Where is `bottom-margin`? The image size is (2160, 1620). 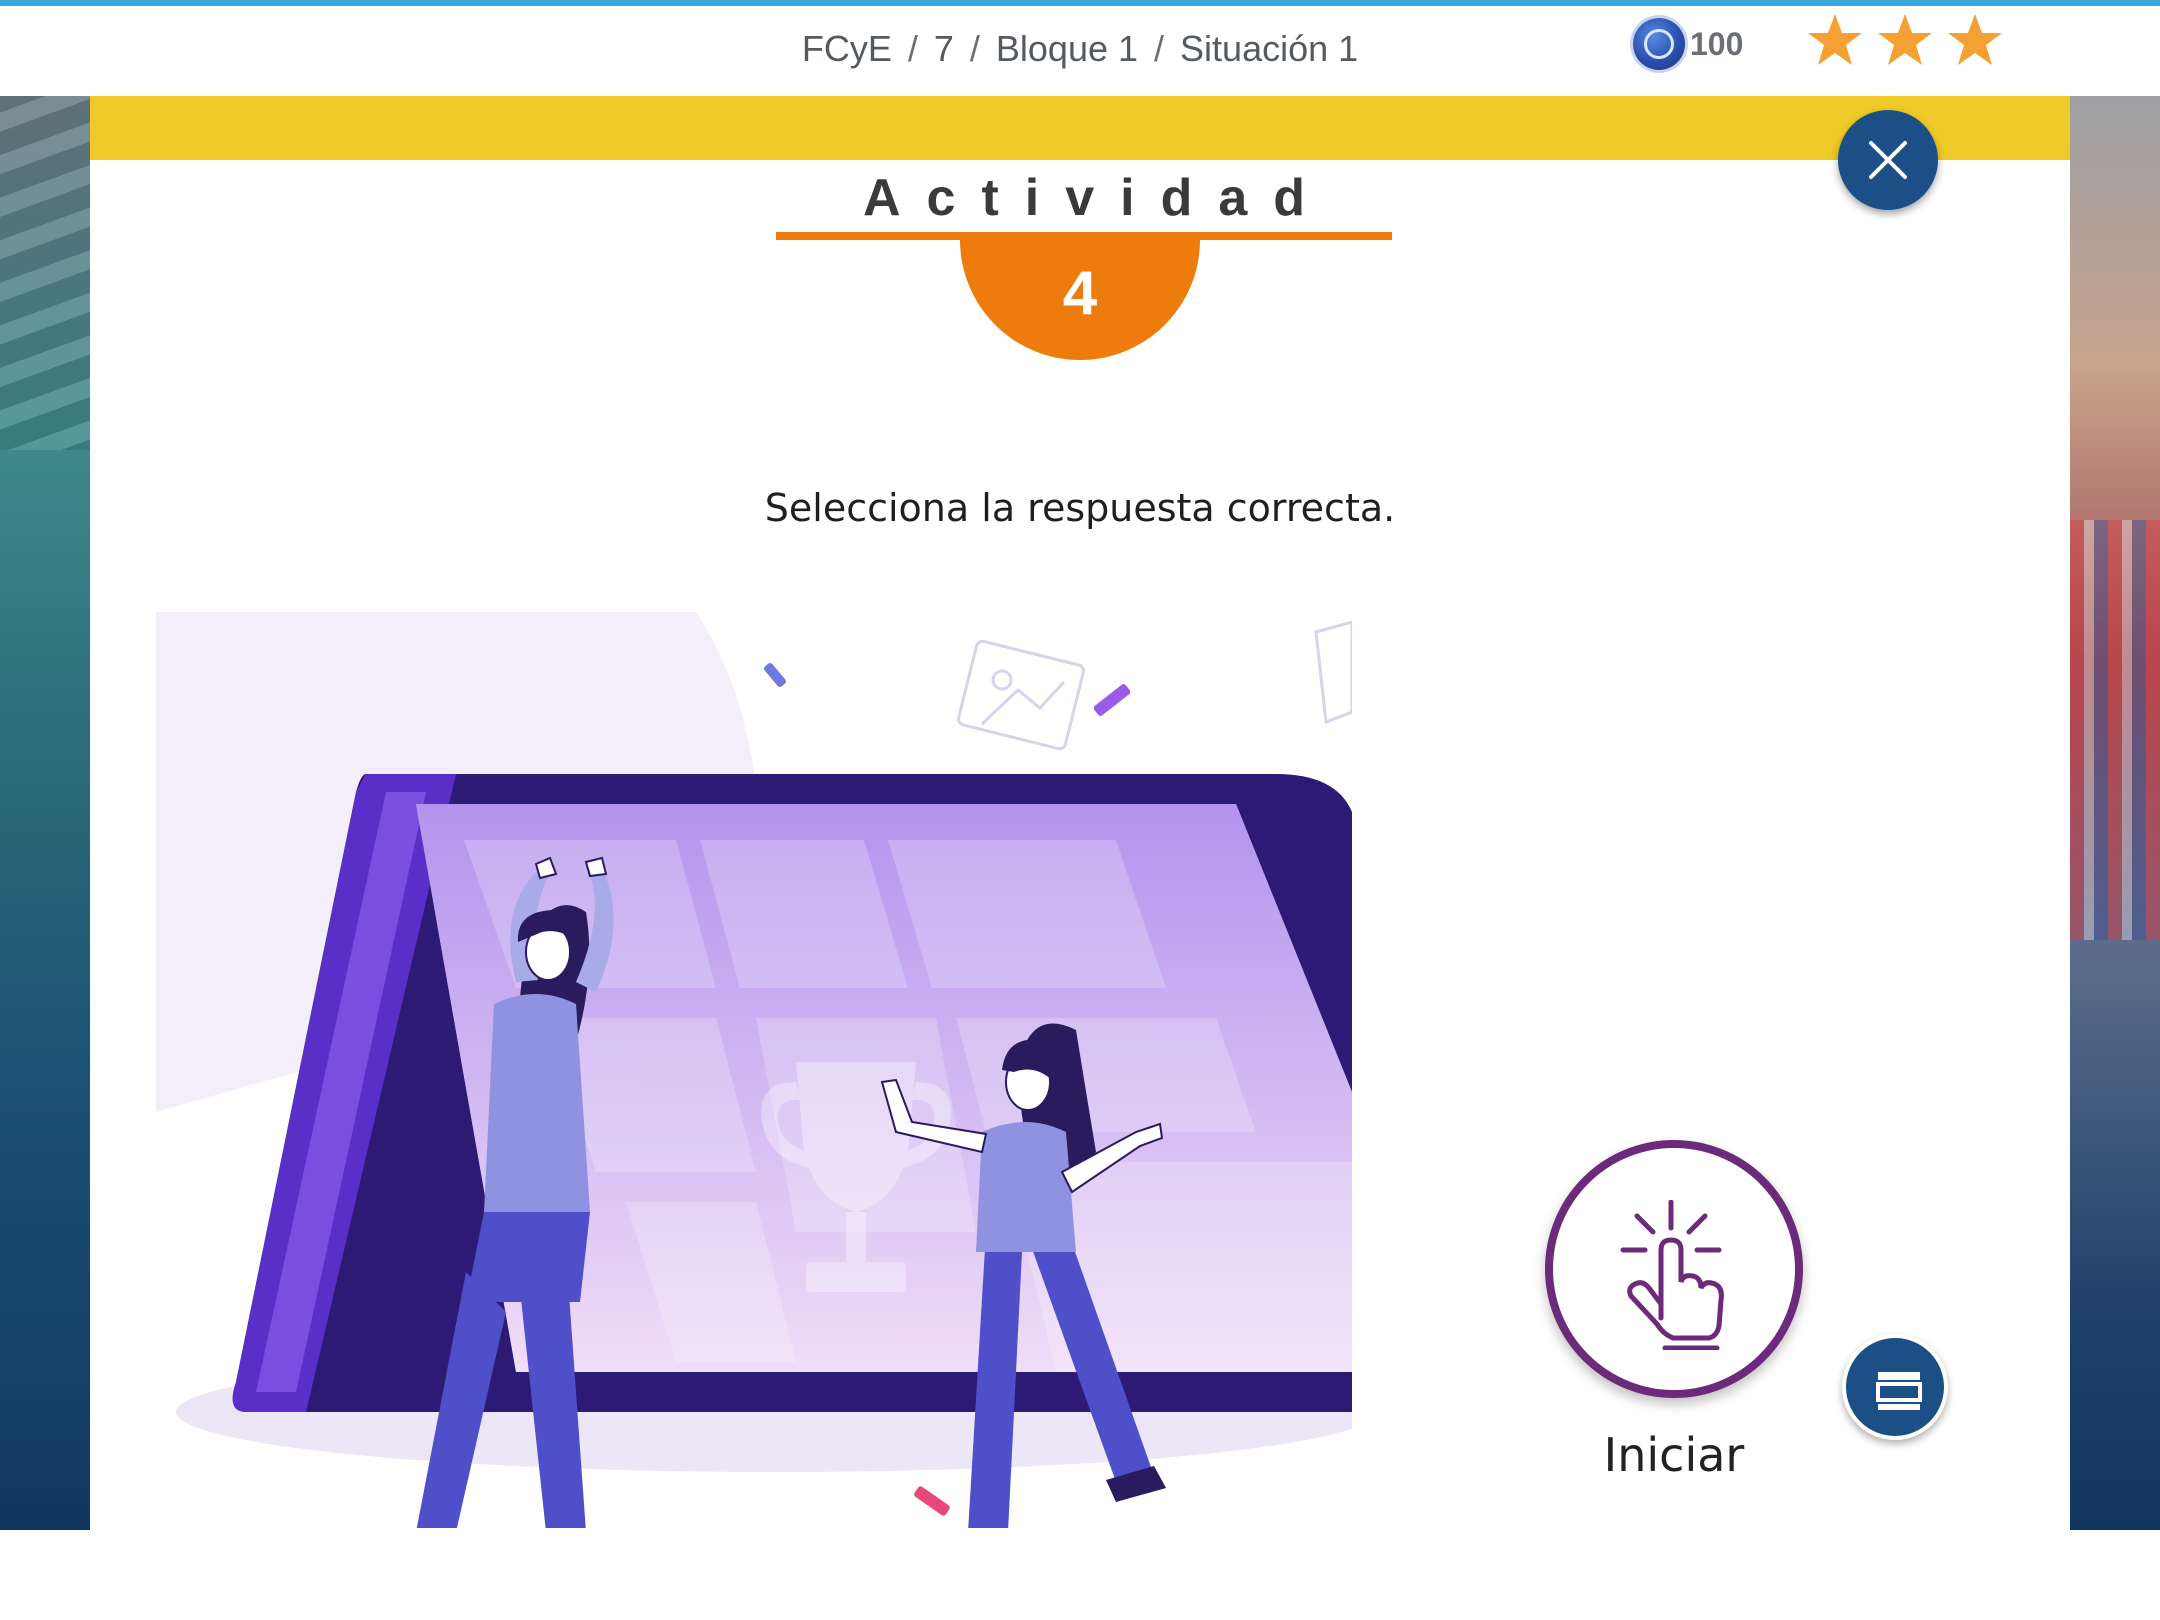 bottom-margin is located at coordinates (1080, 1575).